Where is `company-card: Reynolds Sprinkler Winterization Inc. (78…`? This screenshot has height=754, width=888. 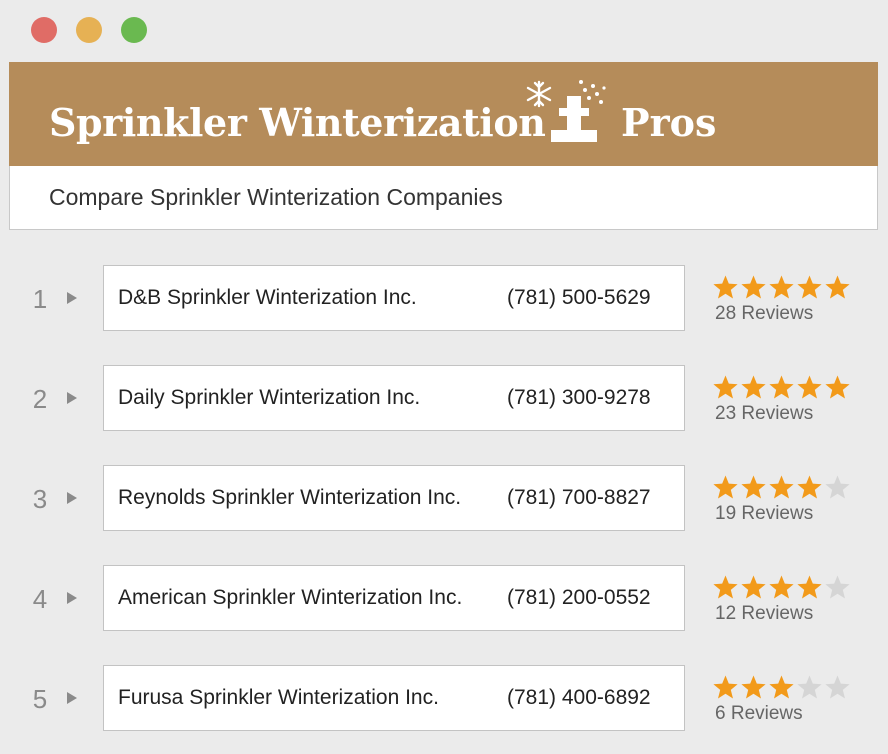
company-card: Reynolds Sprinkler Winterization Inc. (78… is located at coordinates (394, 498).